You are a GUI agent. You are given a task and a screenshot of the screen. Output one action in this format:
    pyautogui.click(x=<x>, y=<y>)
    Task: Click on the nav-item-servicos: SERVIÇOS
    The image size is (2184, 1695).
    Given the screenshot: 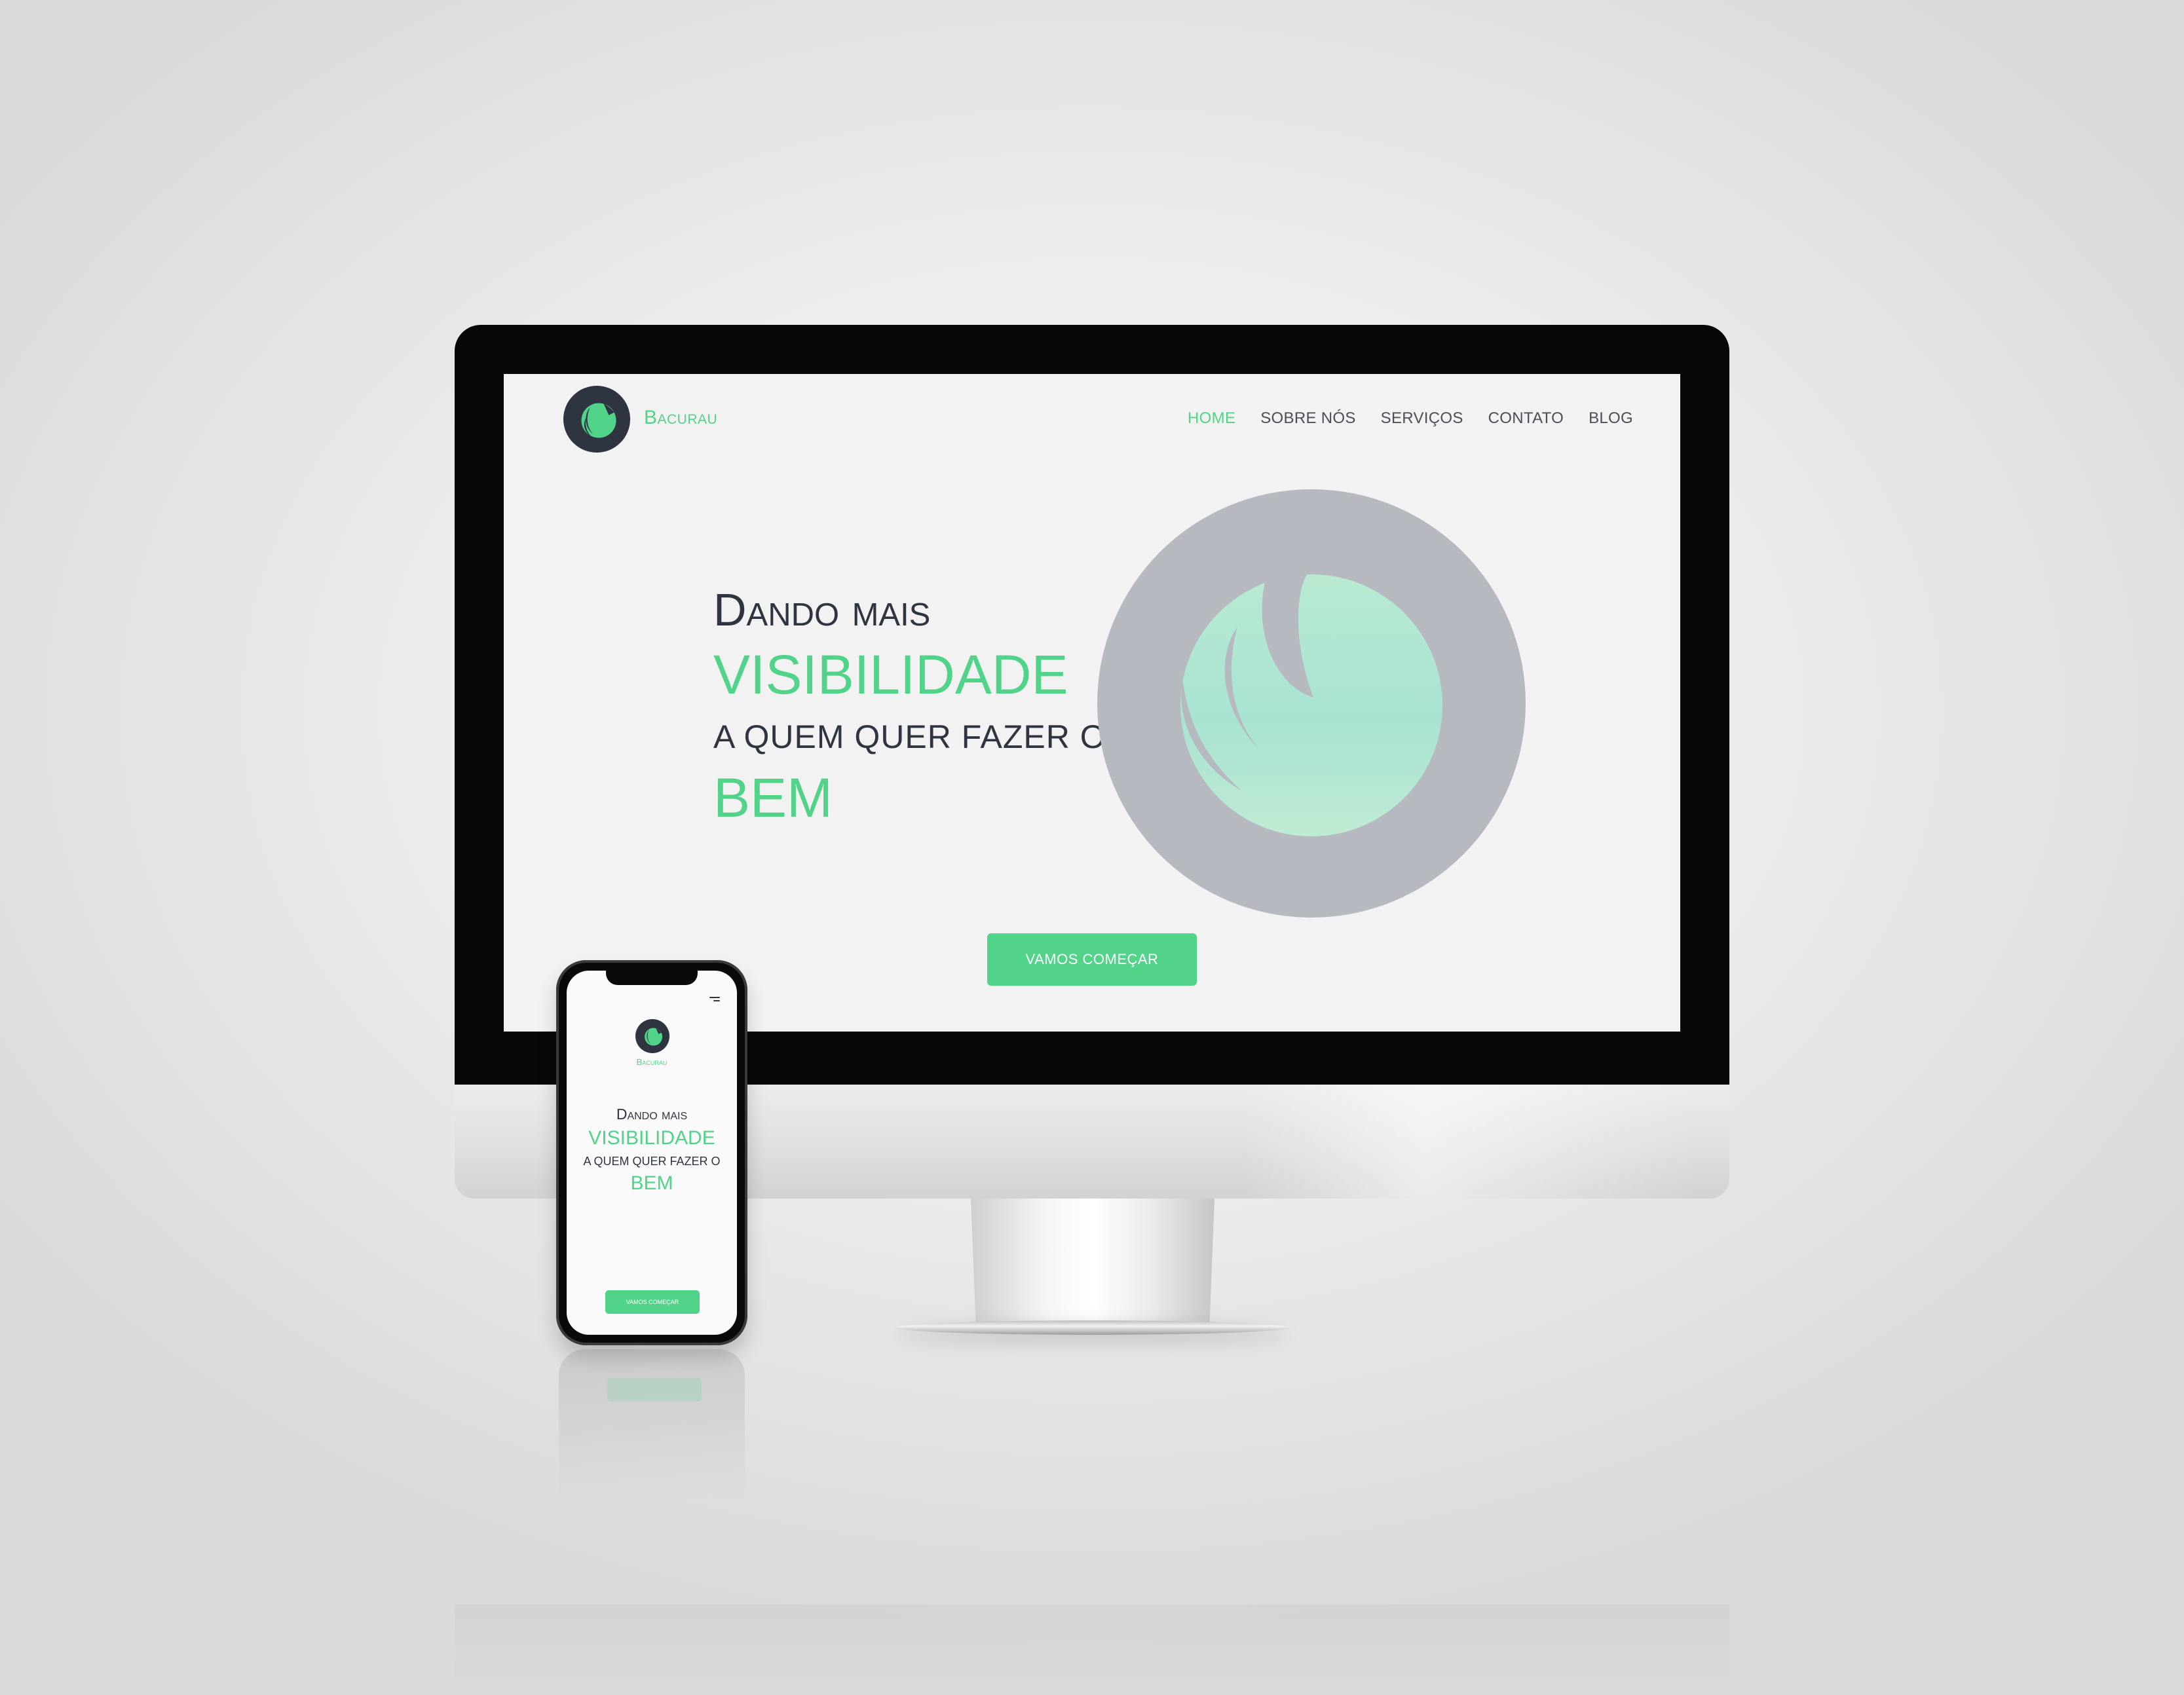 What is the action you would take?
    pyautogui.click(x=1422, y=418)
    